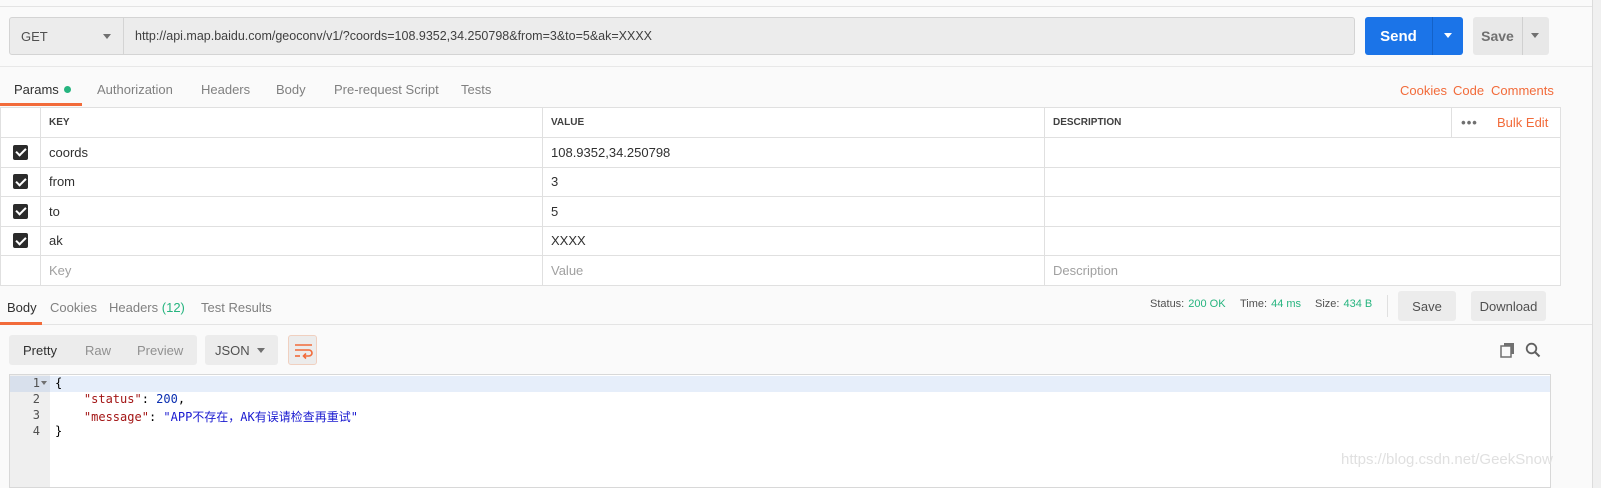 Image resolution: width=1601 pixels, height=488 pixels. Describe the element at coordinates (793, 211) in the screenshot. I see `param-value-input: 5` at that location.